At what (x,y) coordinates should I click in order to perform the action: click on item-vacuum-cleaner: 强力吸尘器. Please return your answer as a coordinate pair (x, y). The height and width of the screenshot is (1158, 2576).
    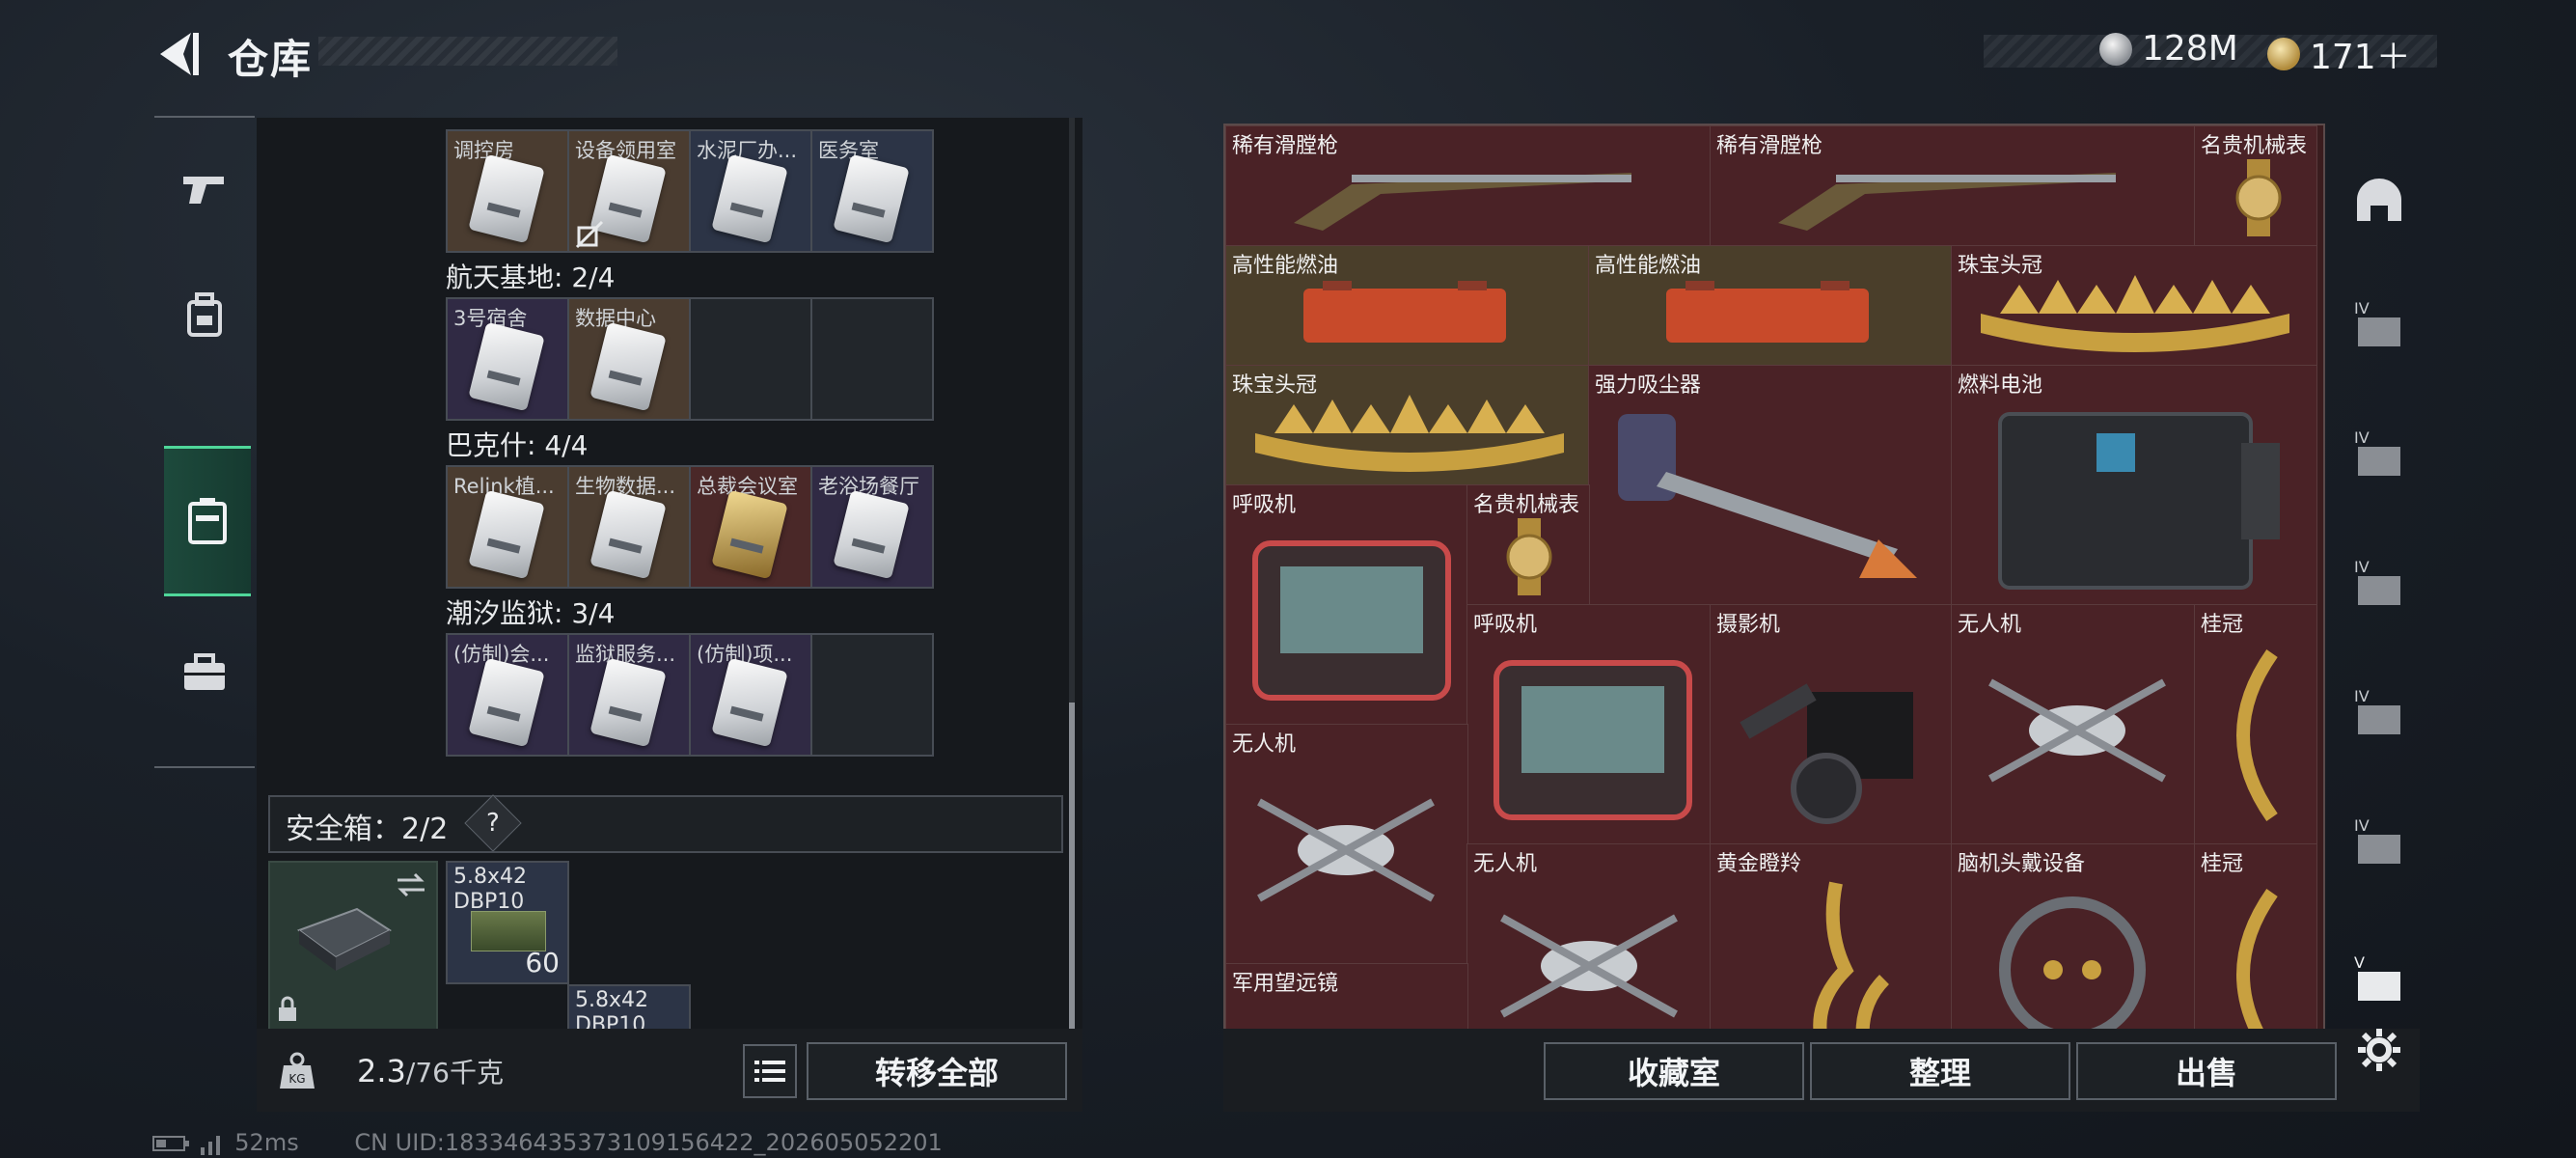
    Looking at the image, I should click on (1770, 485).